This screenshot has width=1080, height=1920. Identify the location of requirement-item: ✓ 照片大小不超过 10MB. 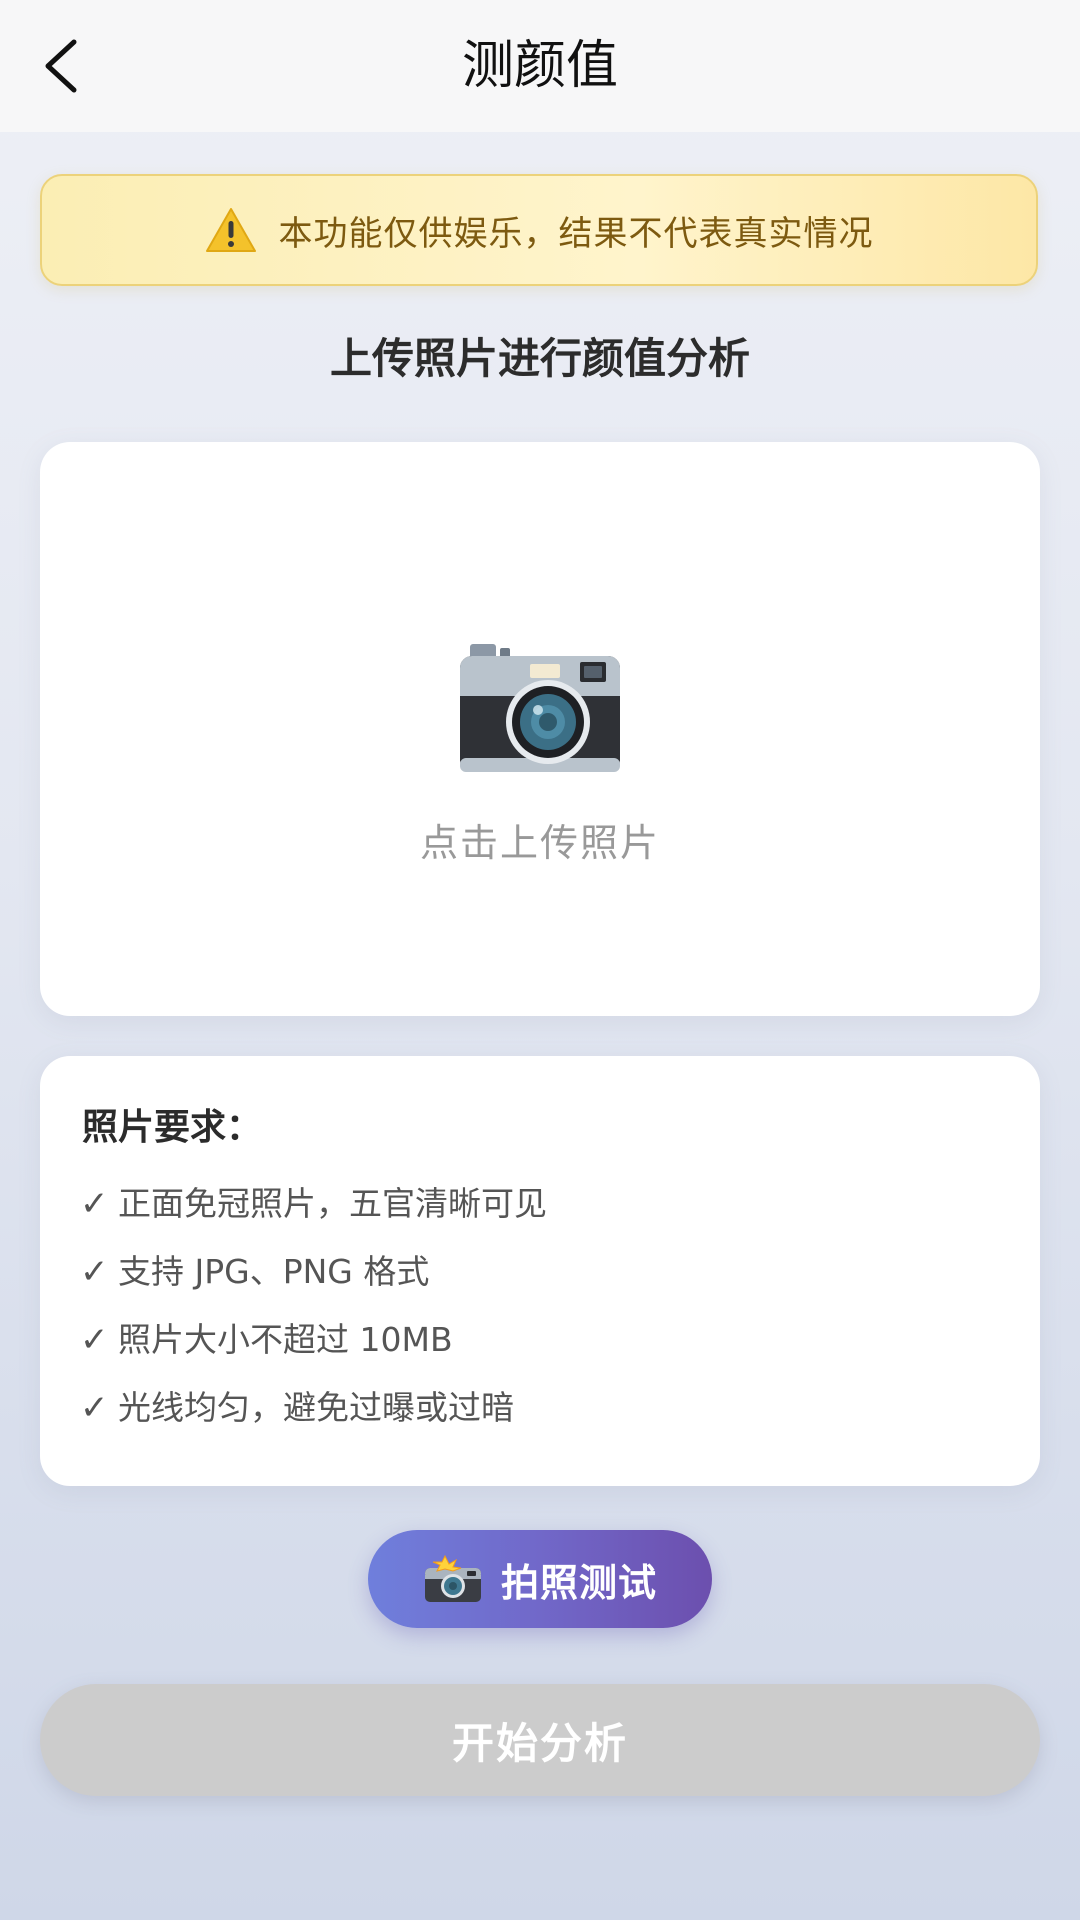
(313, 1340).